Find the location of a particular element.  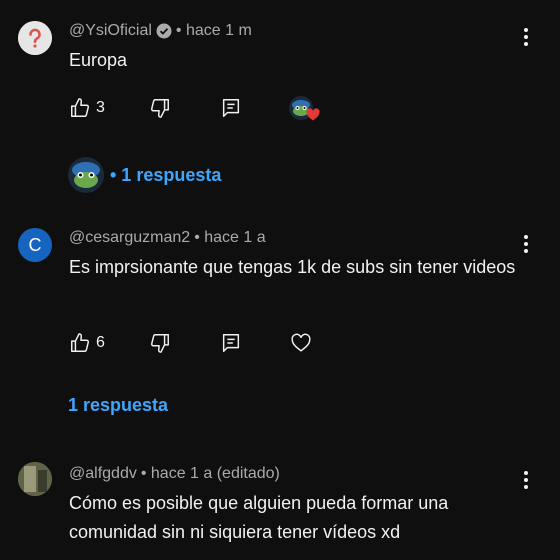

comment-time: • hace 1 a is located at coordinates (230, 237).